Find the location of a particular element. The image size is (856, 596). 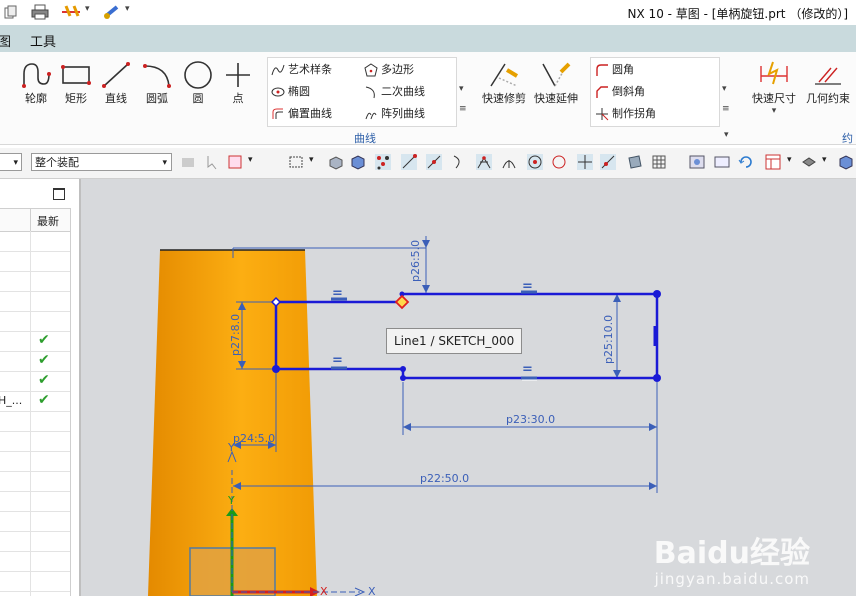

latest-column-header: 最新 is located at coordinates (48, 221).